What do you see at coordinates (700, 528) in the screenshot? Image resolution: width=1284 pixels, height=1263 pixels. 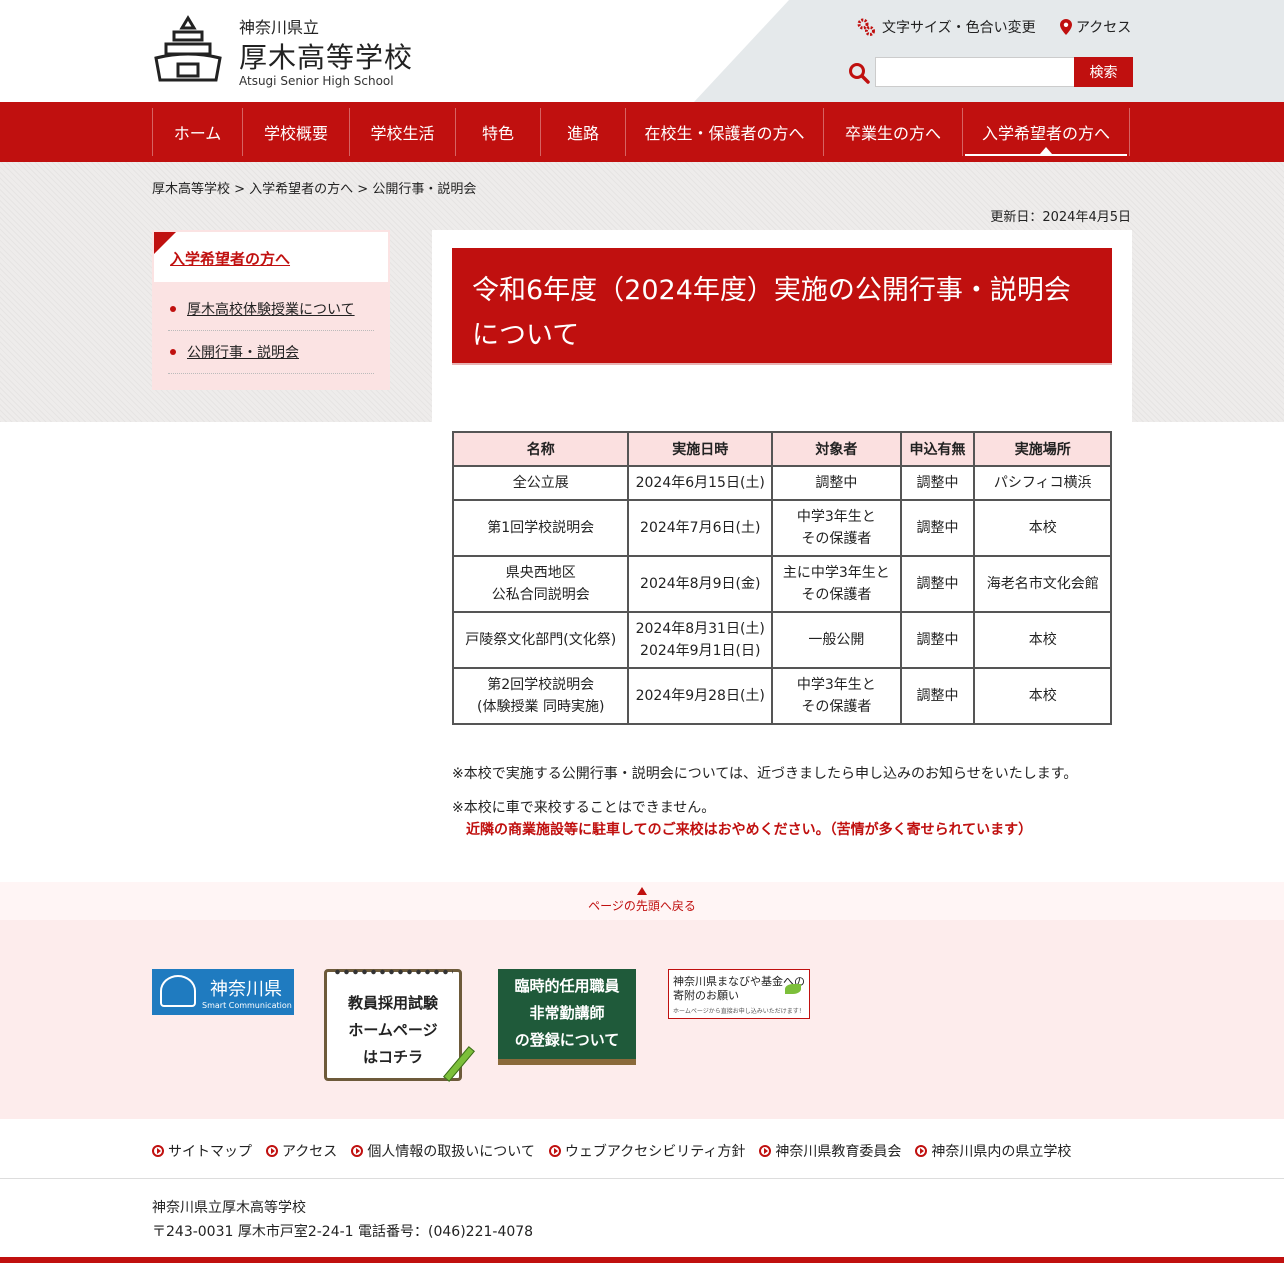 I see `table-cell: 2024年7月6日(土)` at bounding box center [700, 528].